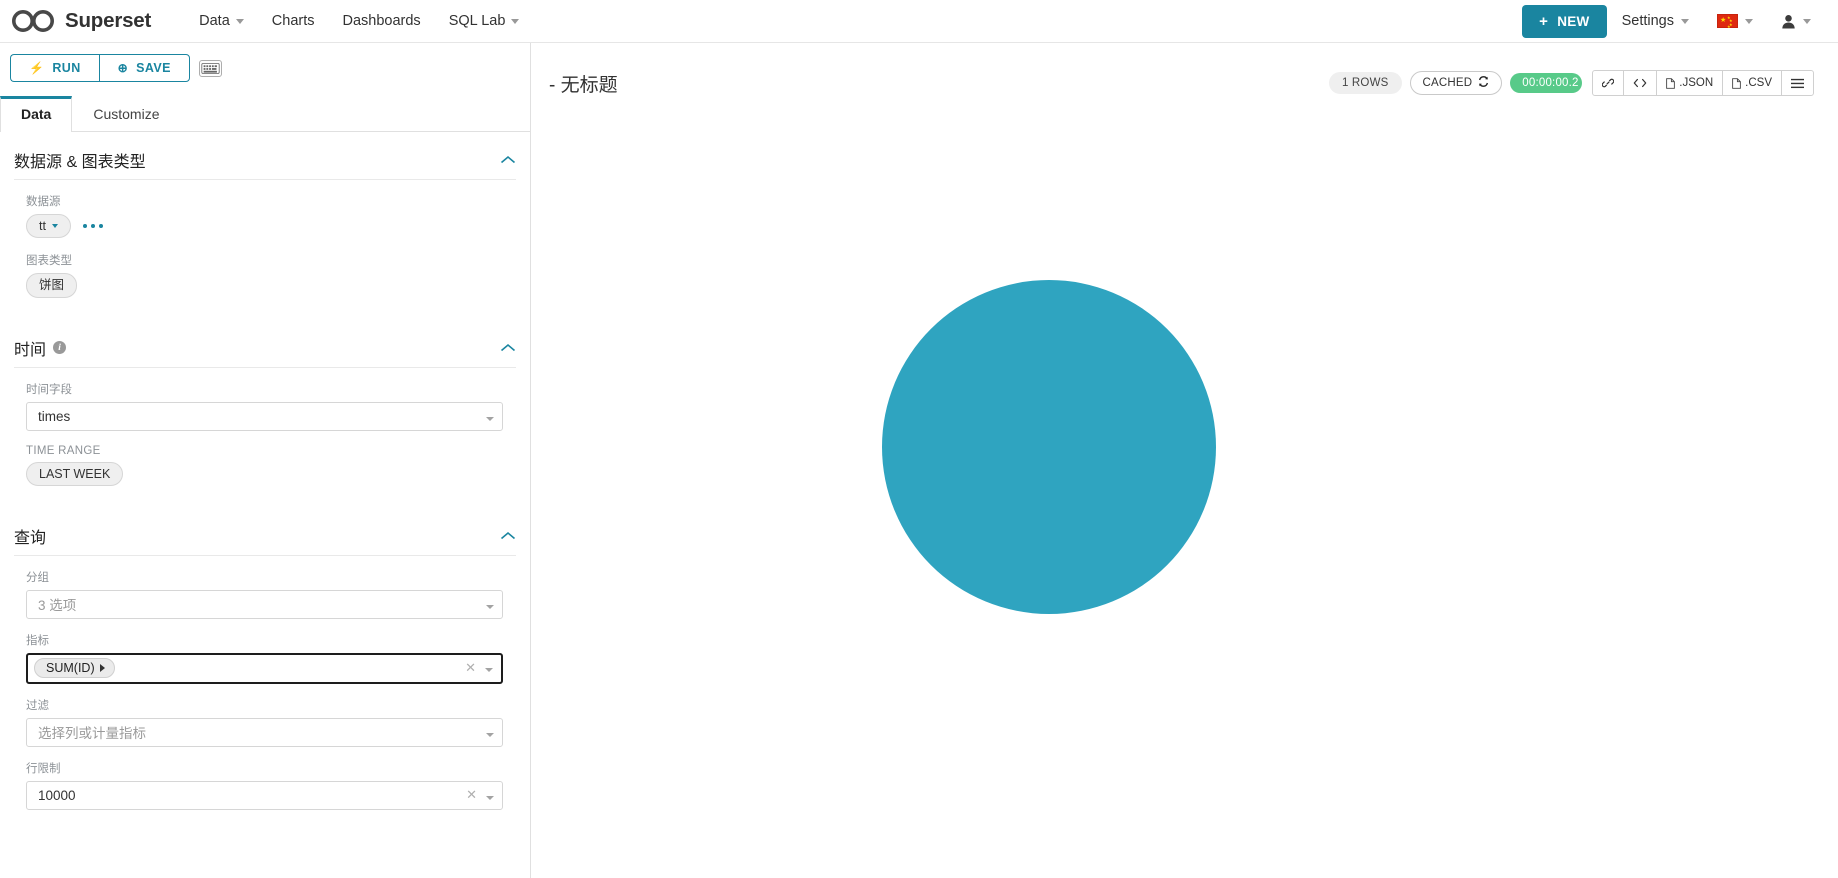  I want to click on settings-menu: Settings, so click(1655, 21).